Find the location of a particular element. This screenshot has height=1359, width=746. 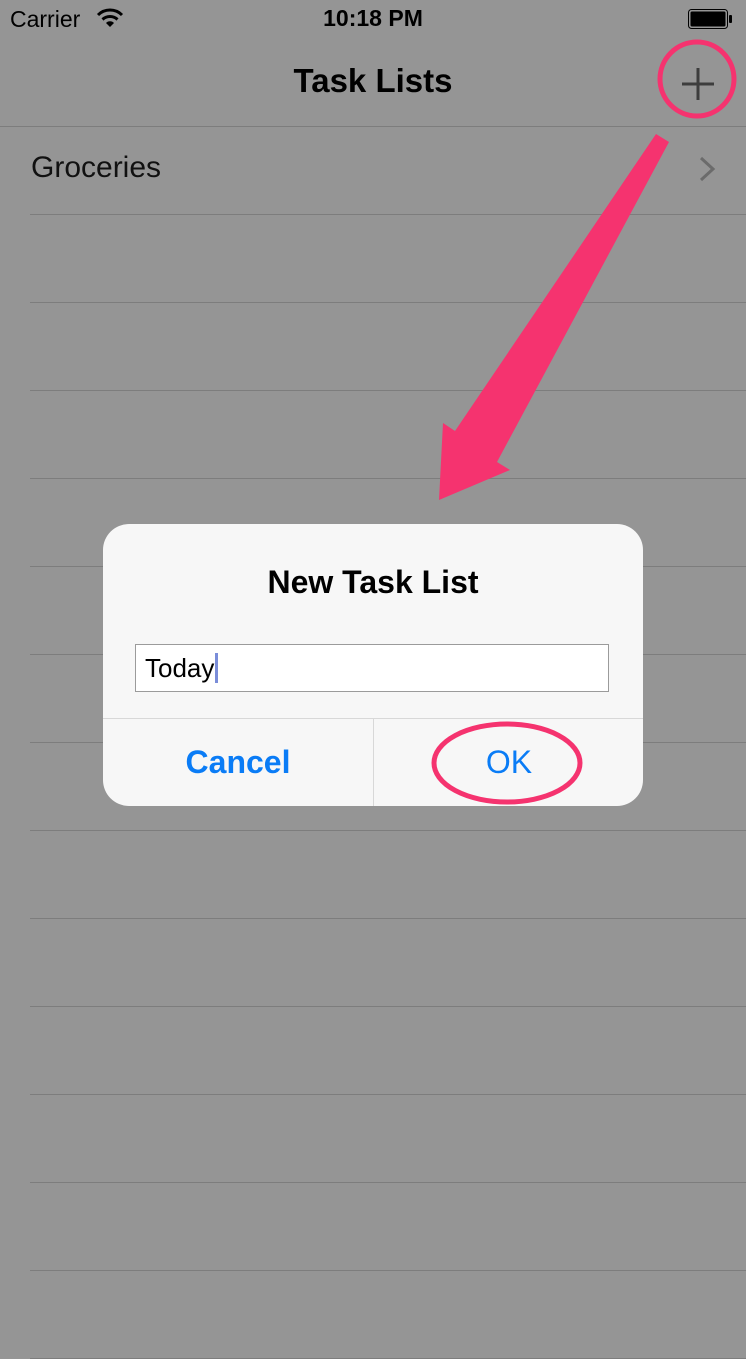

clock-label: 10:18 PM is located at coordinates (373, 18).